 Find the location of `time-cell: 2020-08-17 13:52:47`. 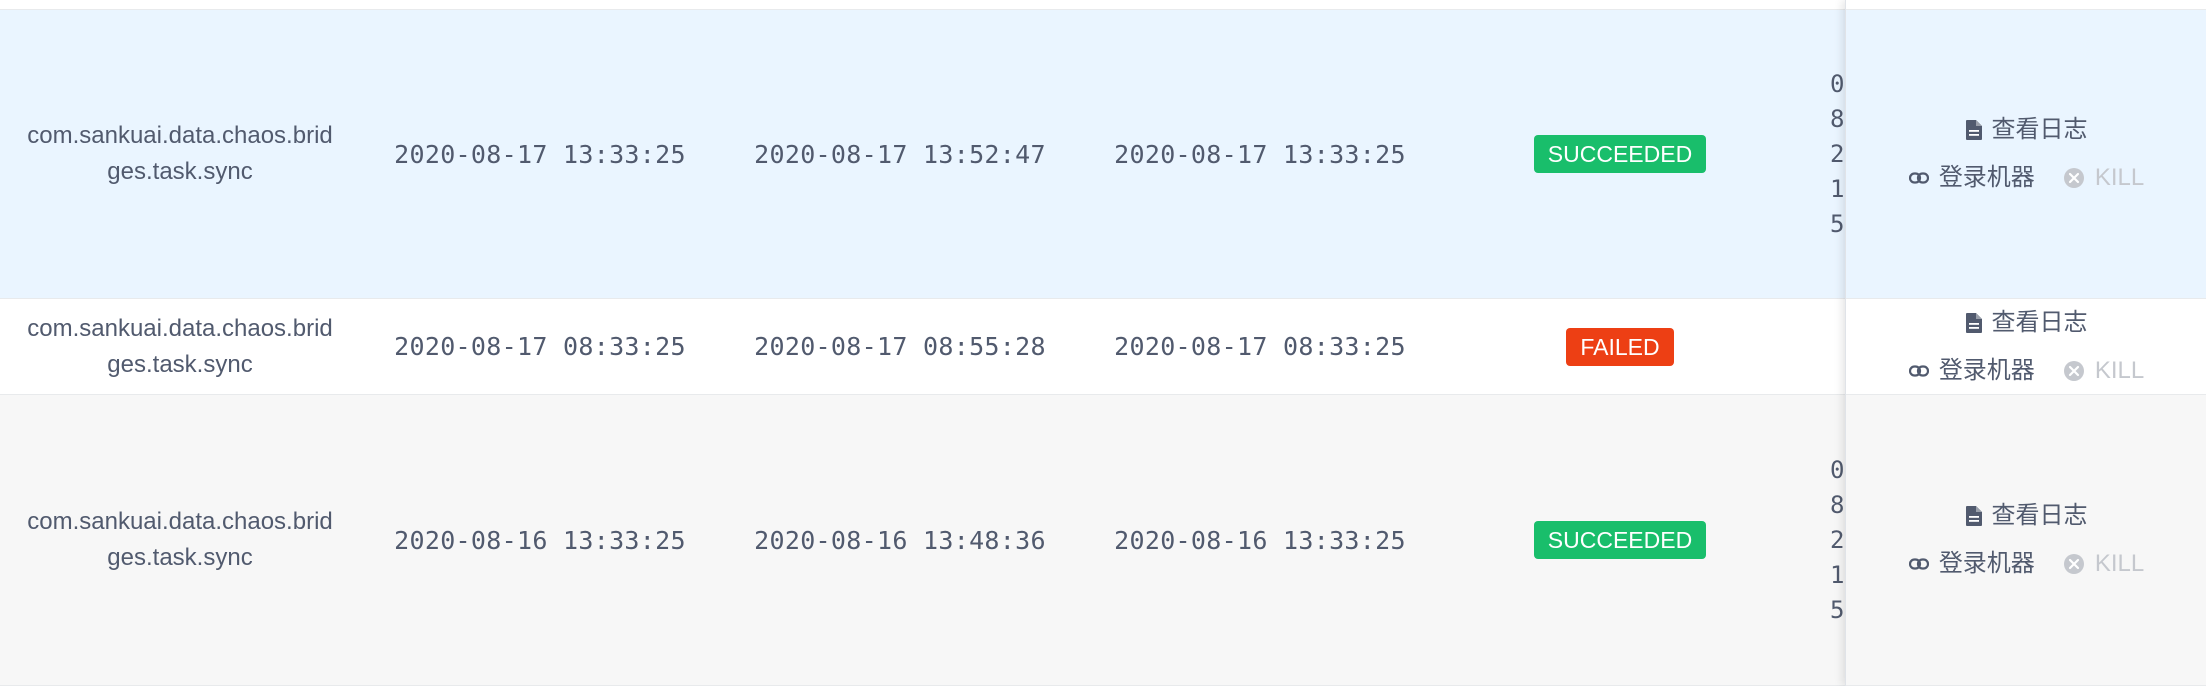

time-cell: 2020-08-17 13:52:47 is located at coordinates (900, 154).